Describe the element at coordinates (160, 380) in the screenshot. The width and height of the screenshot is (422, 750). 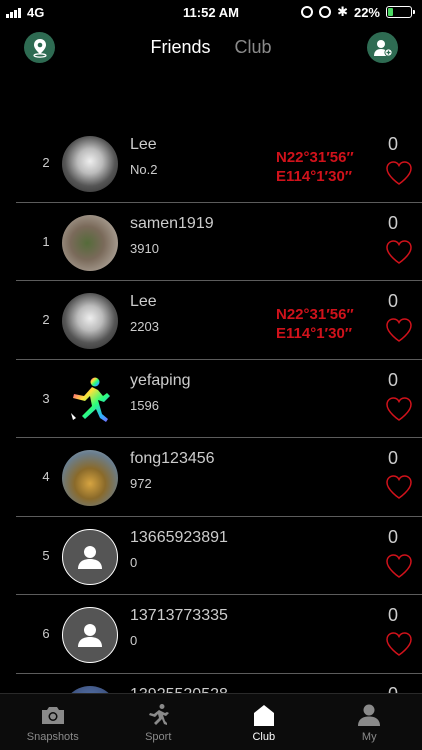
I see `friend-name: yefaping` at that location.